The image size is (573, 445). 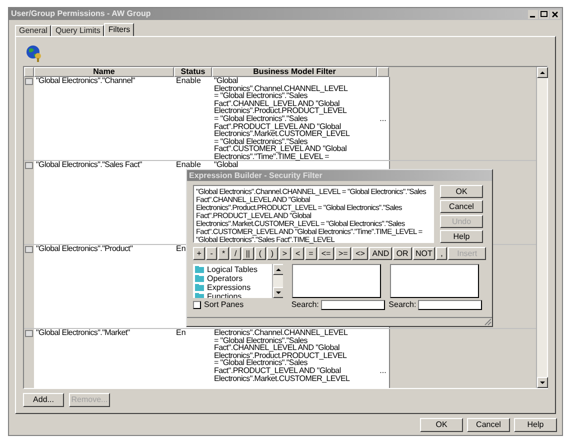 What do you see at coordinates (224, 305) in the screenshot?
I see `sort-panes-label: Sort Panes` at bounding box center [224, 305].